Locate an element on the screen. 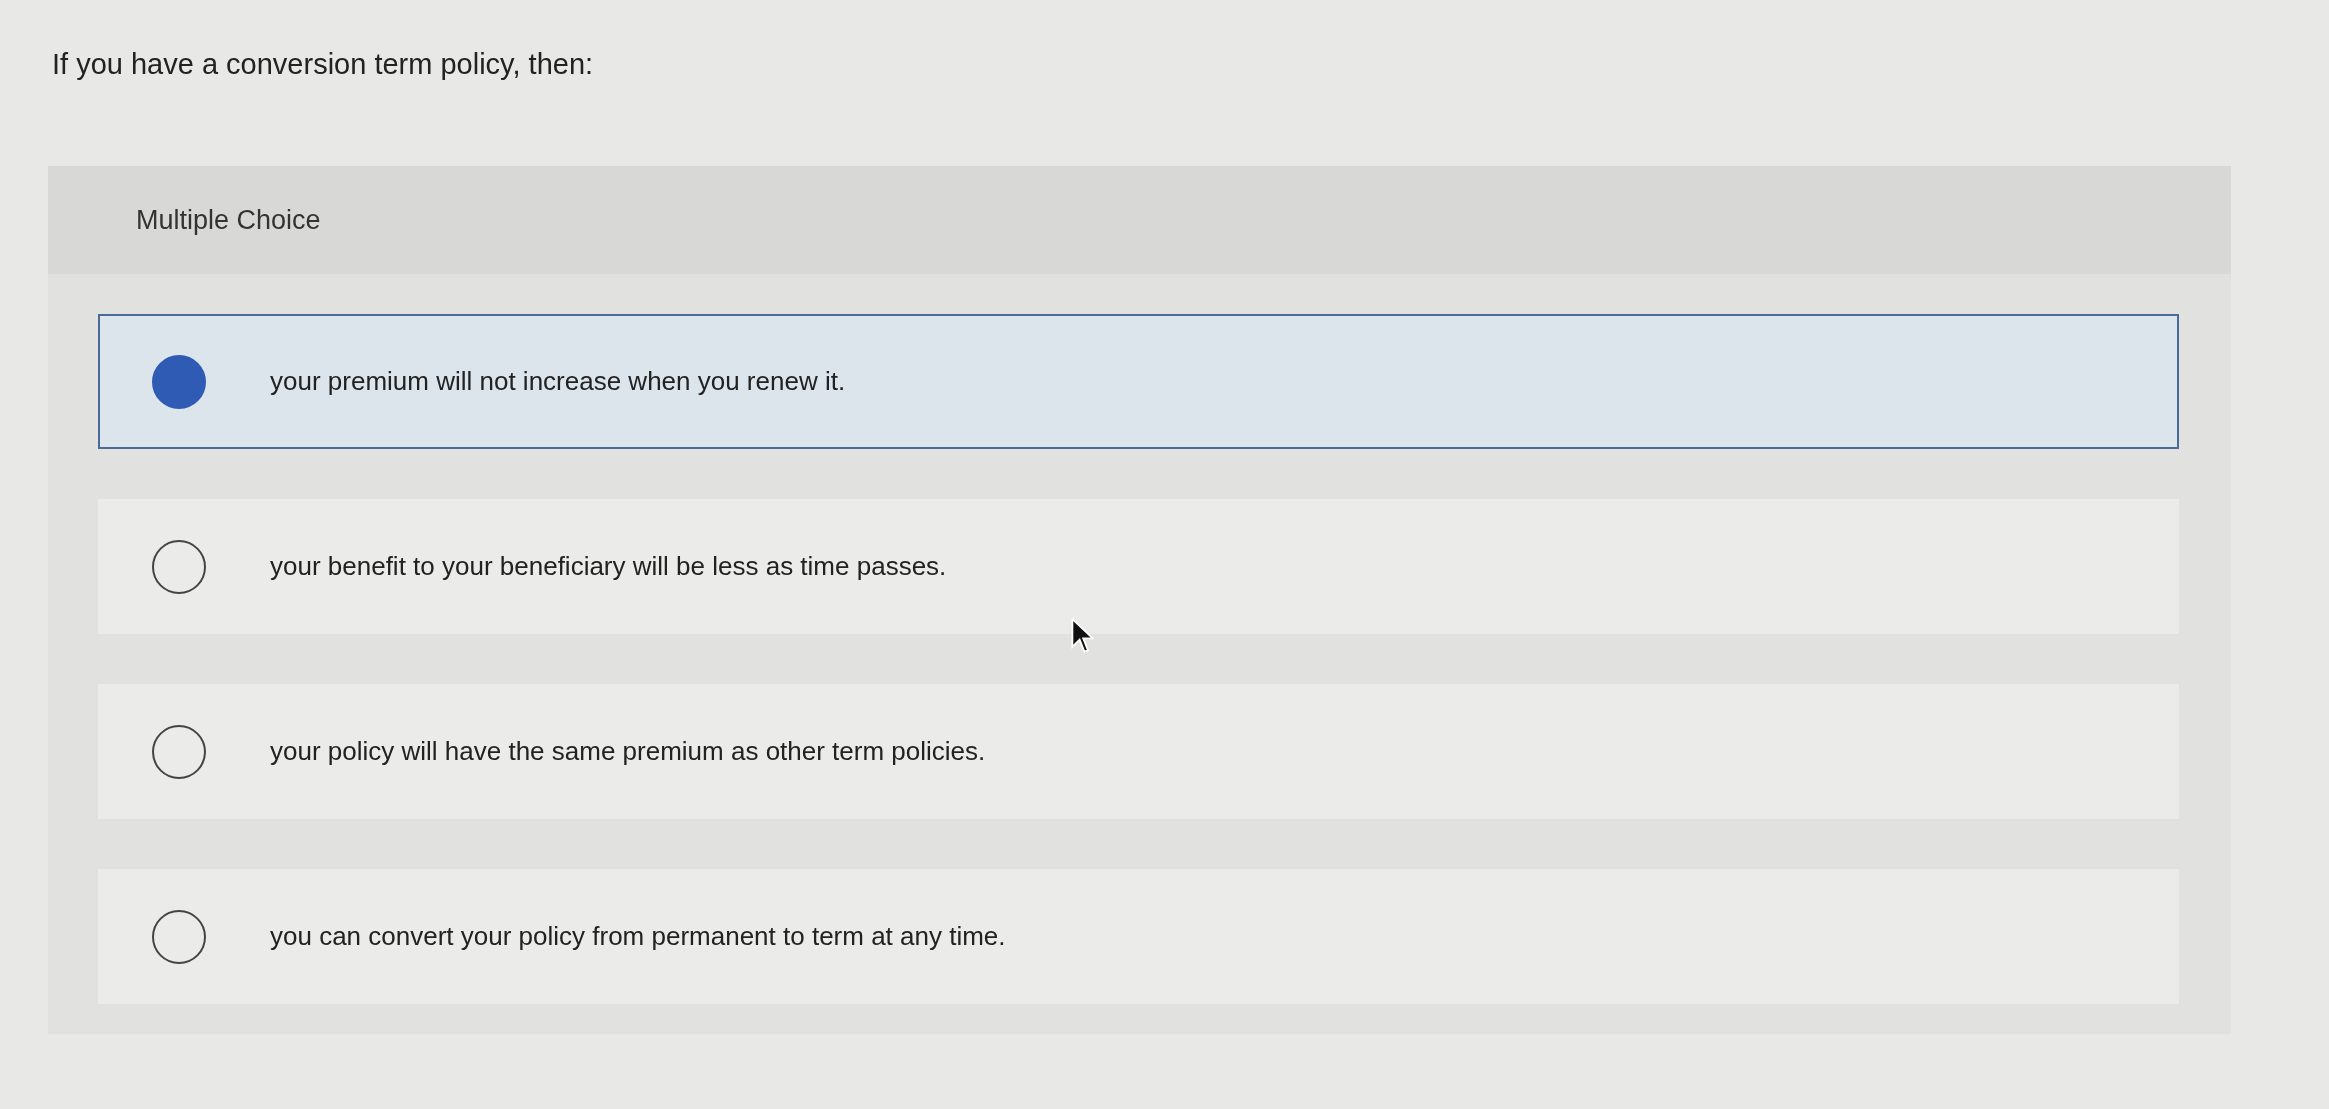 The height and width of the screenshot is (1109, 2329). answer-option: your policy will have the same premium as other term policies. is located at coordinates (1138, 751).